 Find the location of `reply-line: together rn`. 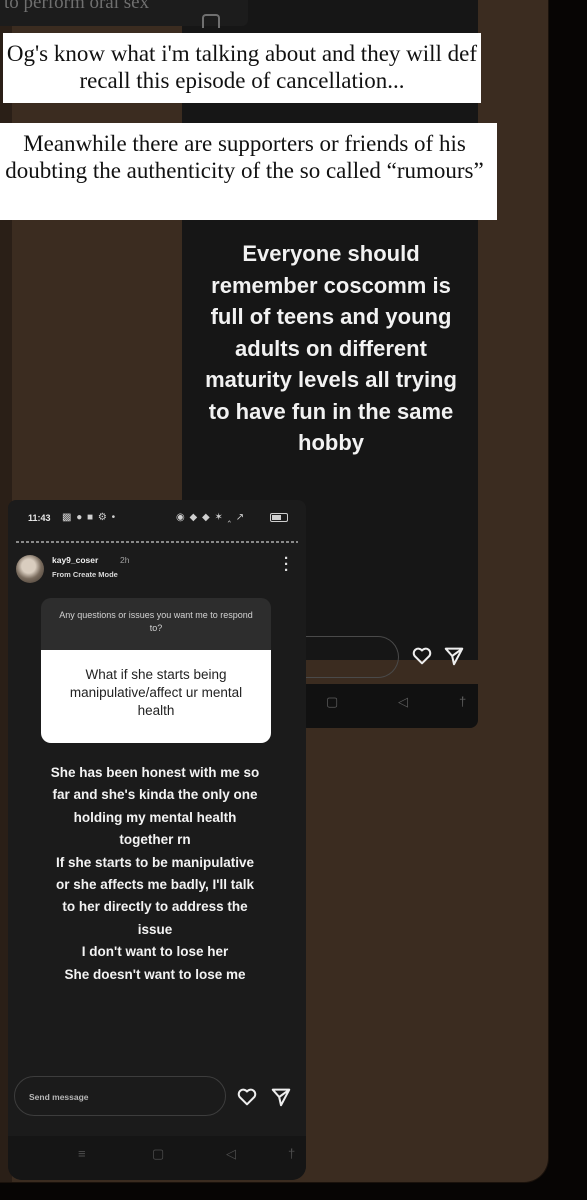

reply-line: together rn is located at coordinates (155, 840).